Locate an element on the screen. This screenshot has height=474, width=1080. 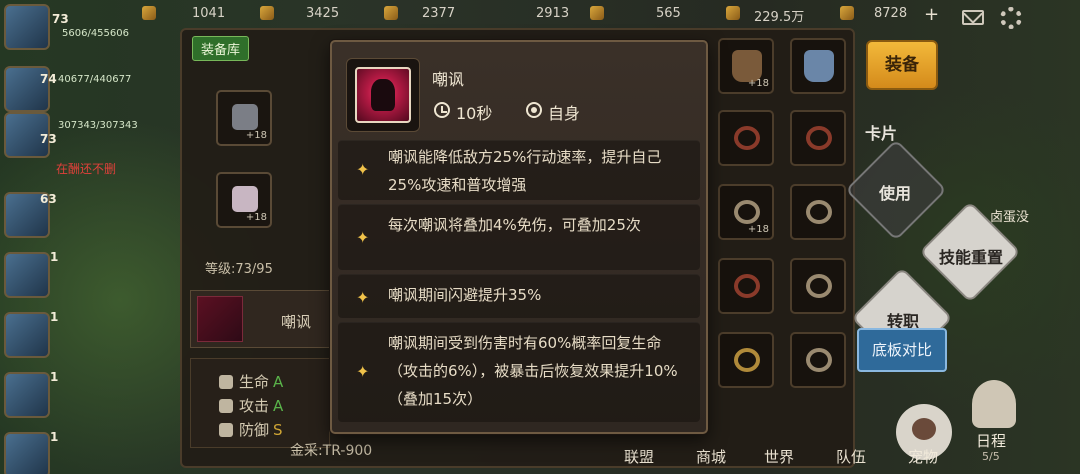
list-item: ✦ 每次嘲讽将叠加4%免伤，可叠加25次 is located at coordinates (519, 237).